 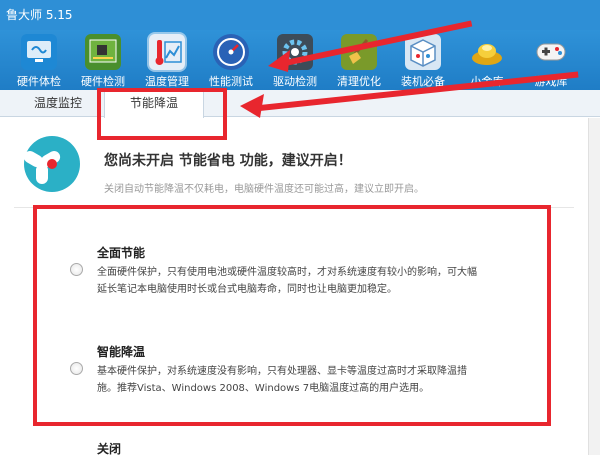 I want to click on gauge-icon, so click(x=231, y=52).